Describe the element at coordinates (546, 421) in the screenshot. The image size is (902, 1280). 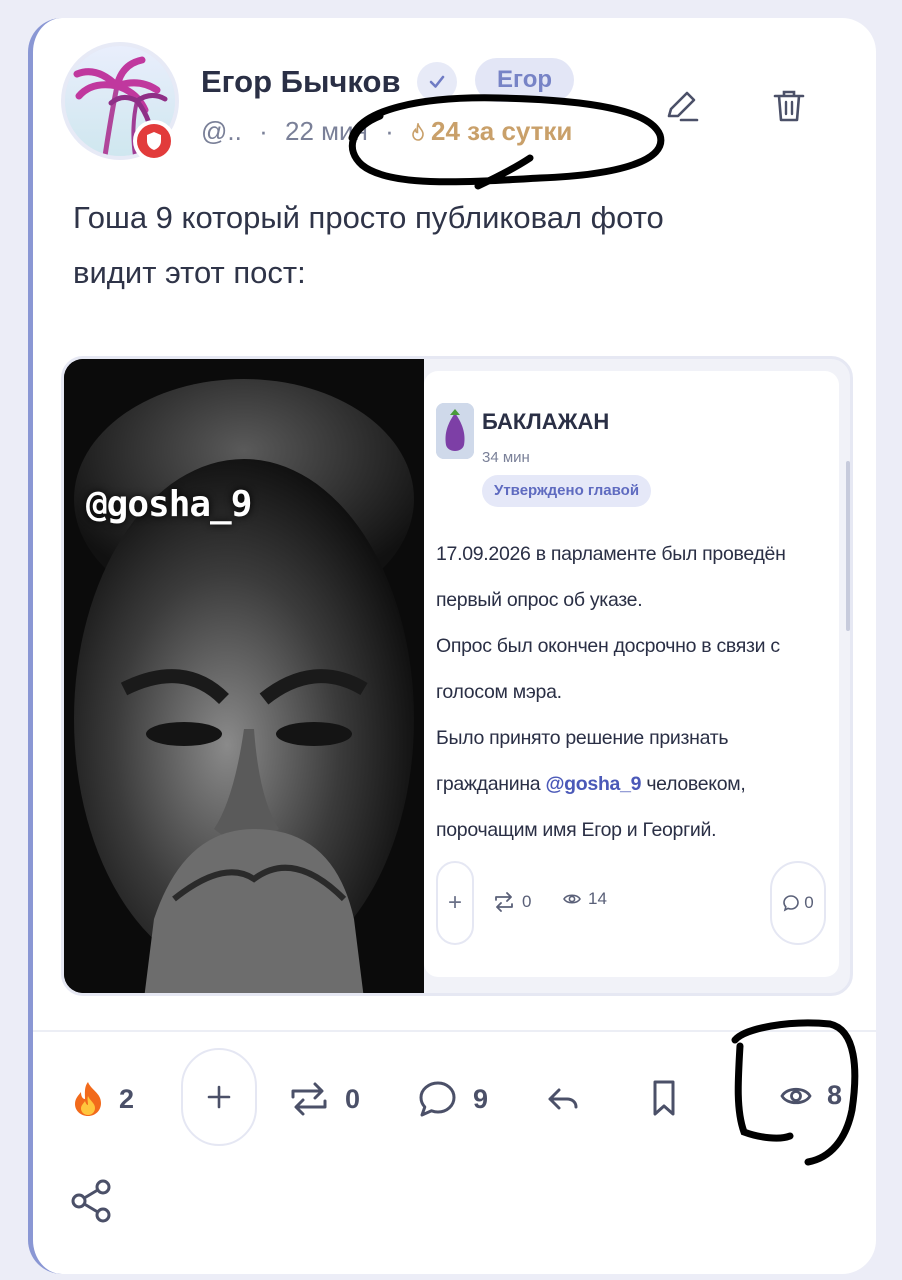
I see `embedded-author-name: БАКЛАЖАН` at that location.